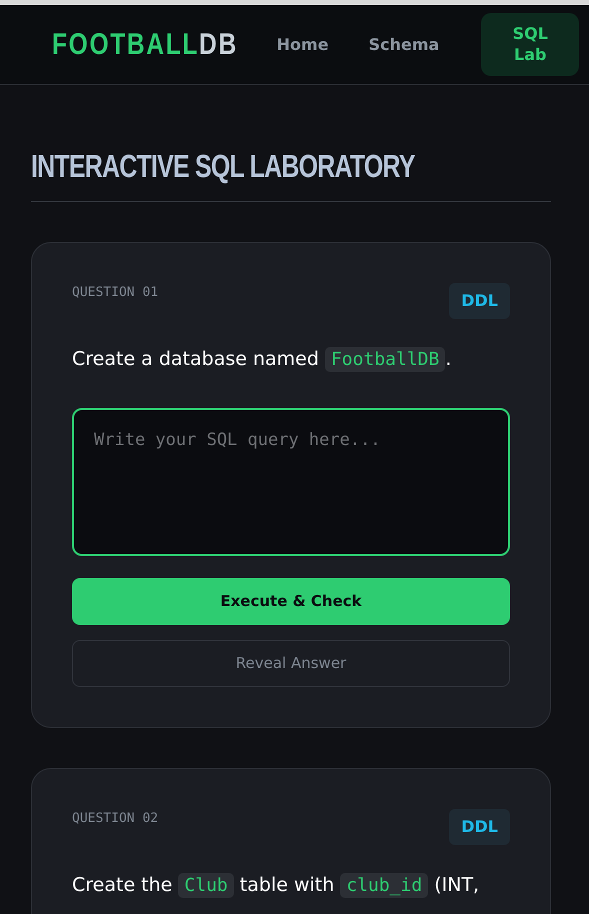 The image size is (589, 914). Describe the element at coordinates (145, 44) in the screenshot. I see `logo: FOOTBALLDB` at that location.